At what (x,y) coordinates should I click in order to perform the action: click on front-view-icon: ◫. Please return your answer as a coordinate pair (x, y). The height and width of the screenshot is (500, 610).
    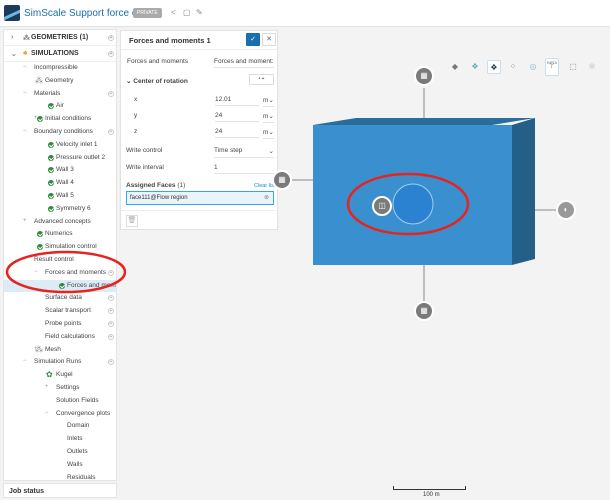
    Looking at the image, I should click on (382, 206).